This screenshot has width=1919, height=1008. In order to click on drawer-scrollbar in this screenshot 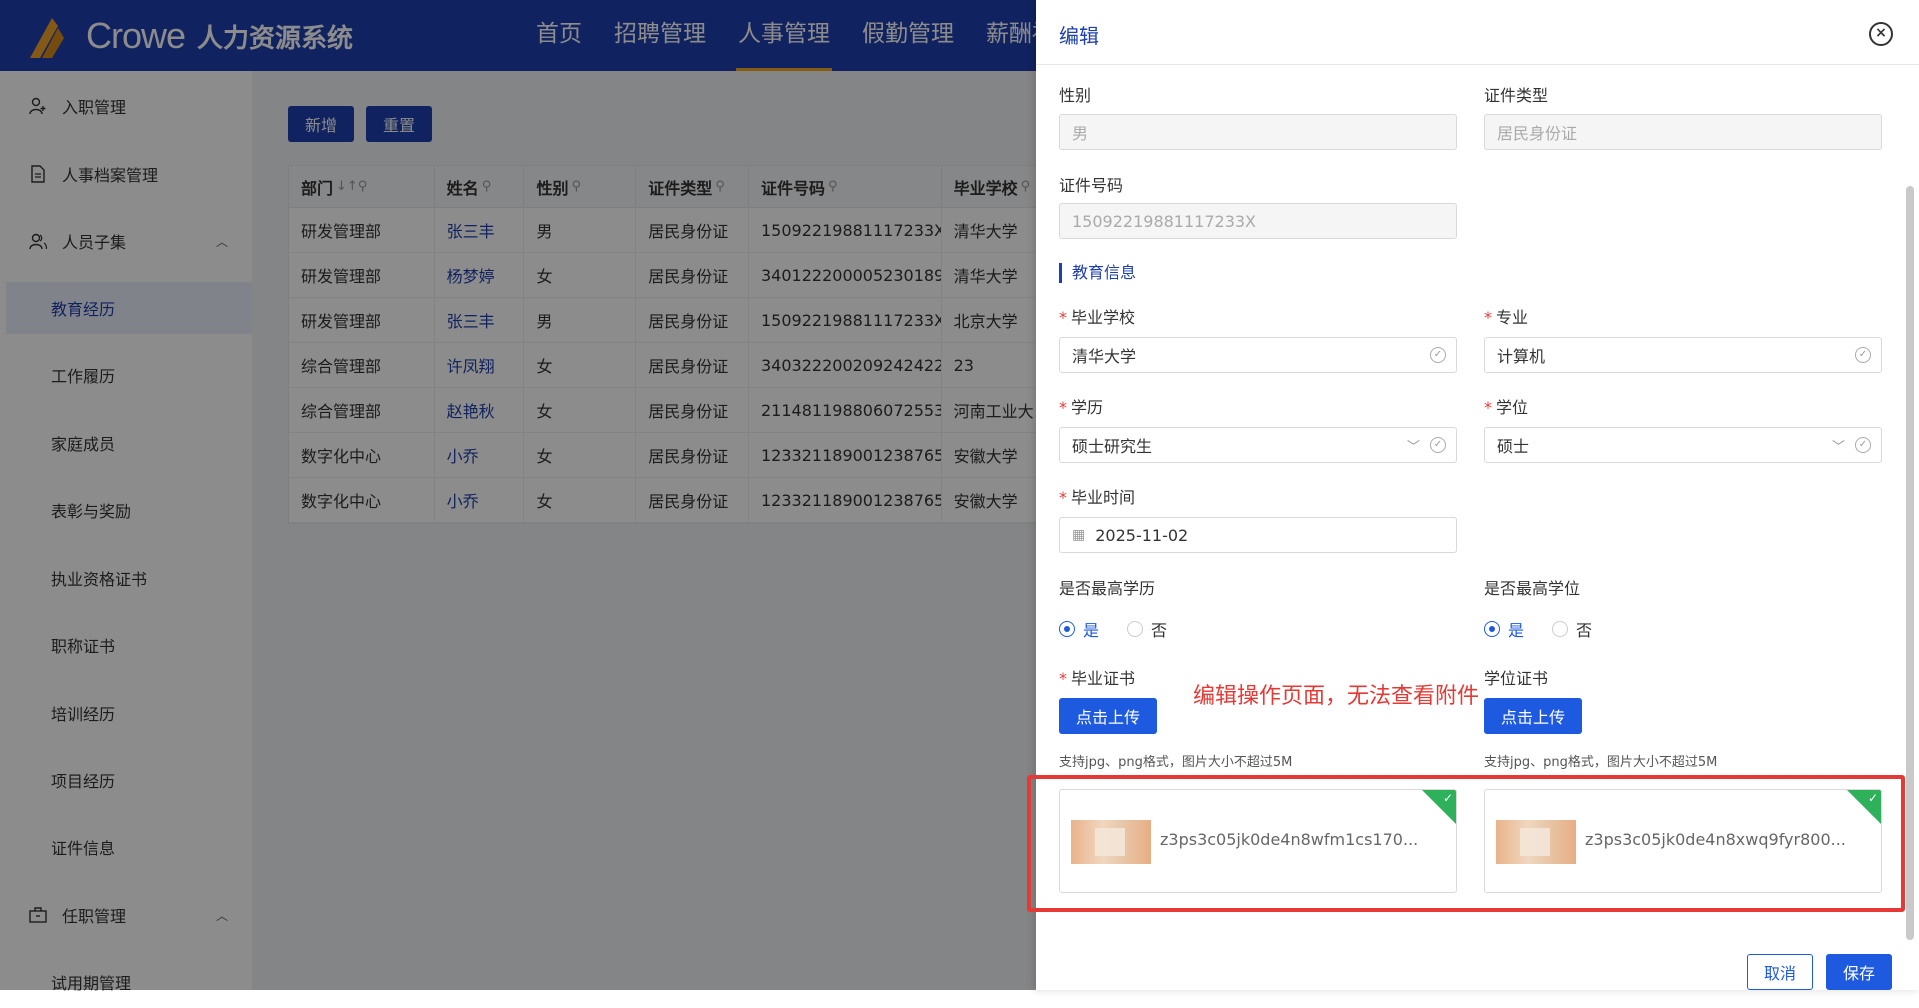, I will do `click(1910, 563)`.